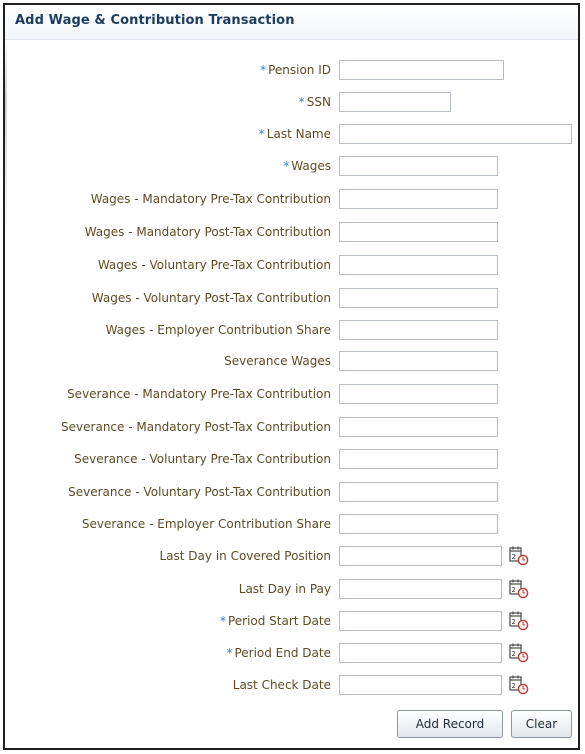  I want to click on period-start-label: * Period Start Date, so click(275, 621).